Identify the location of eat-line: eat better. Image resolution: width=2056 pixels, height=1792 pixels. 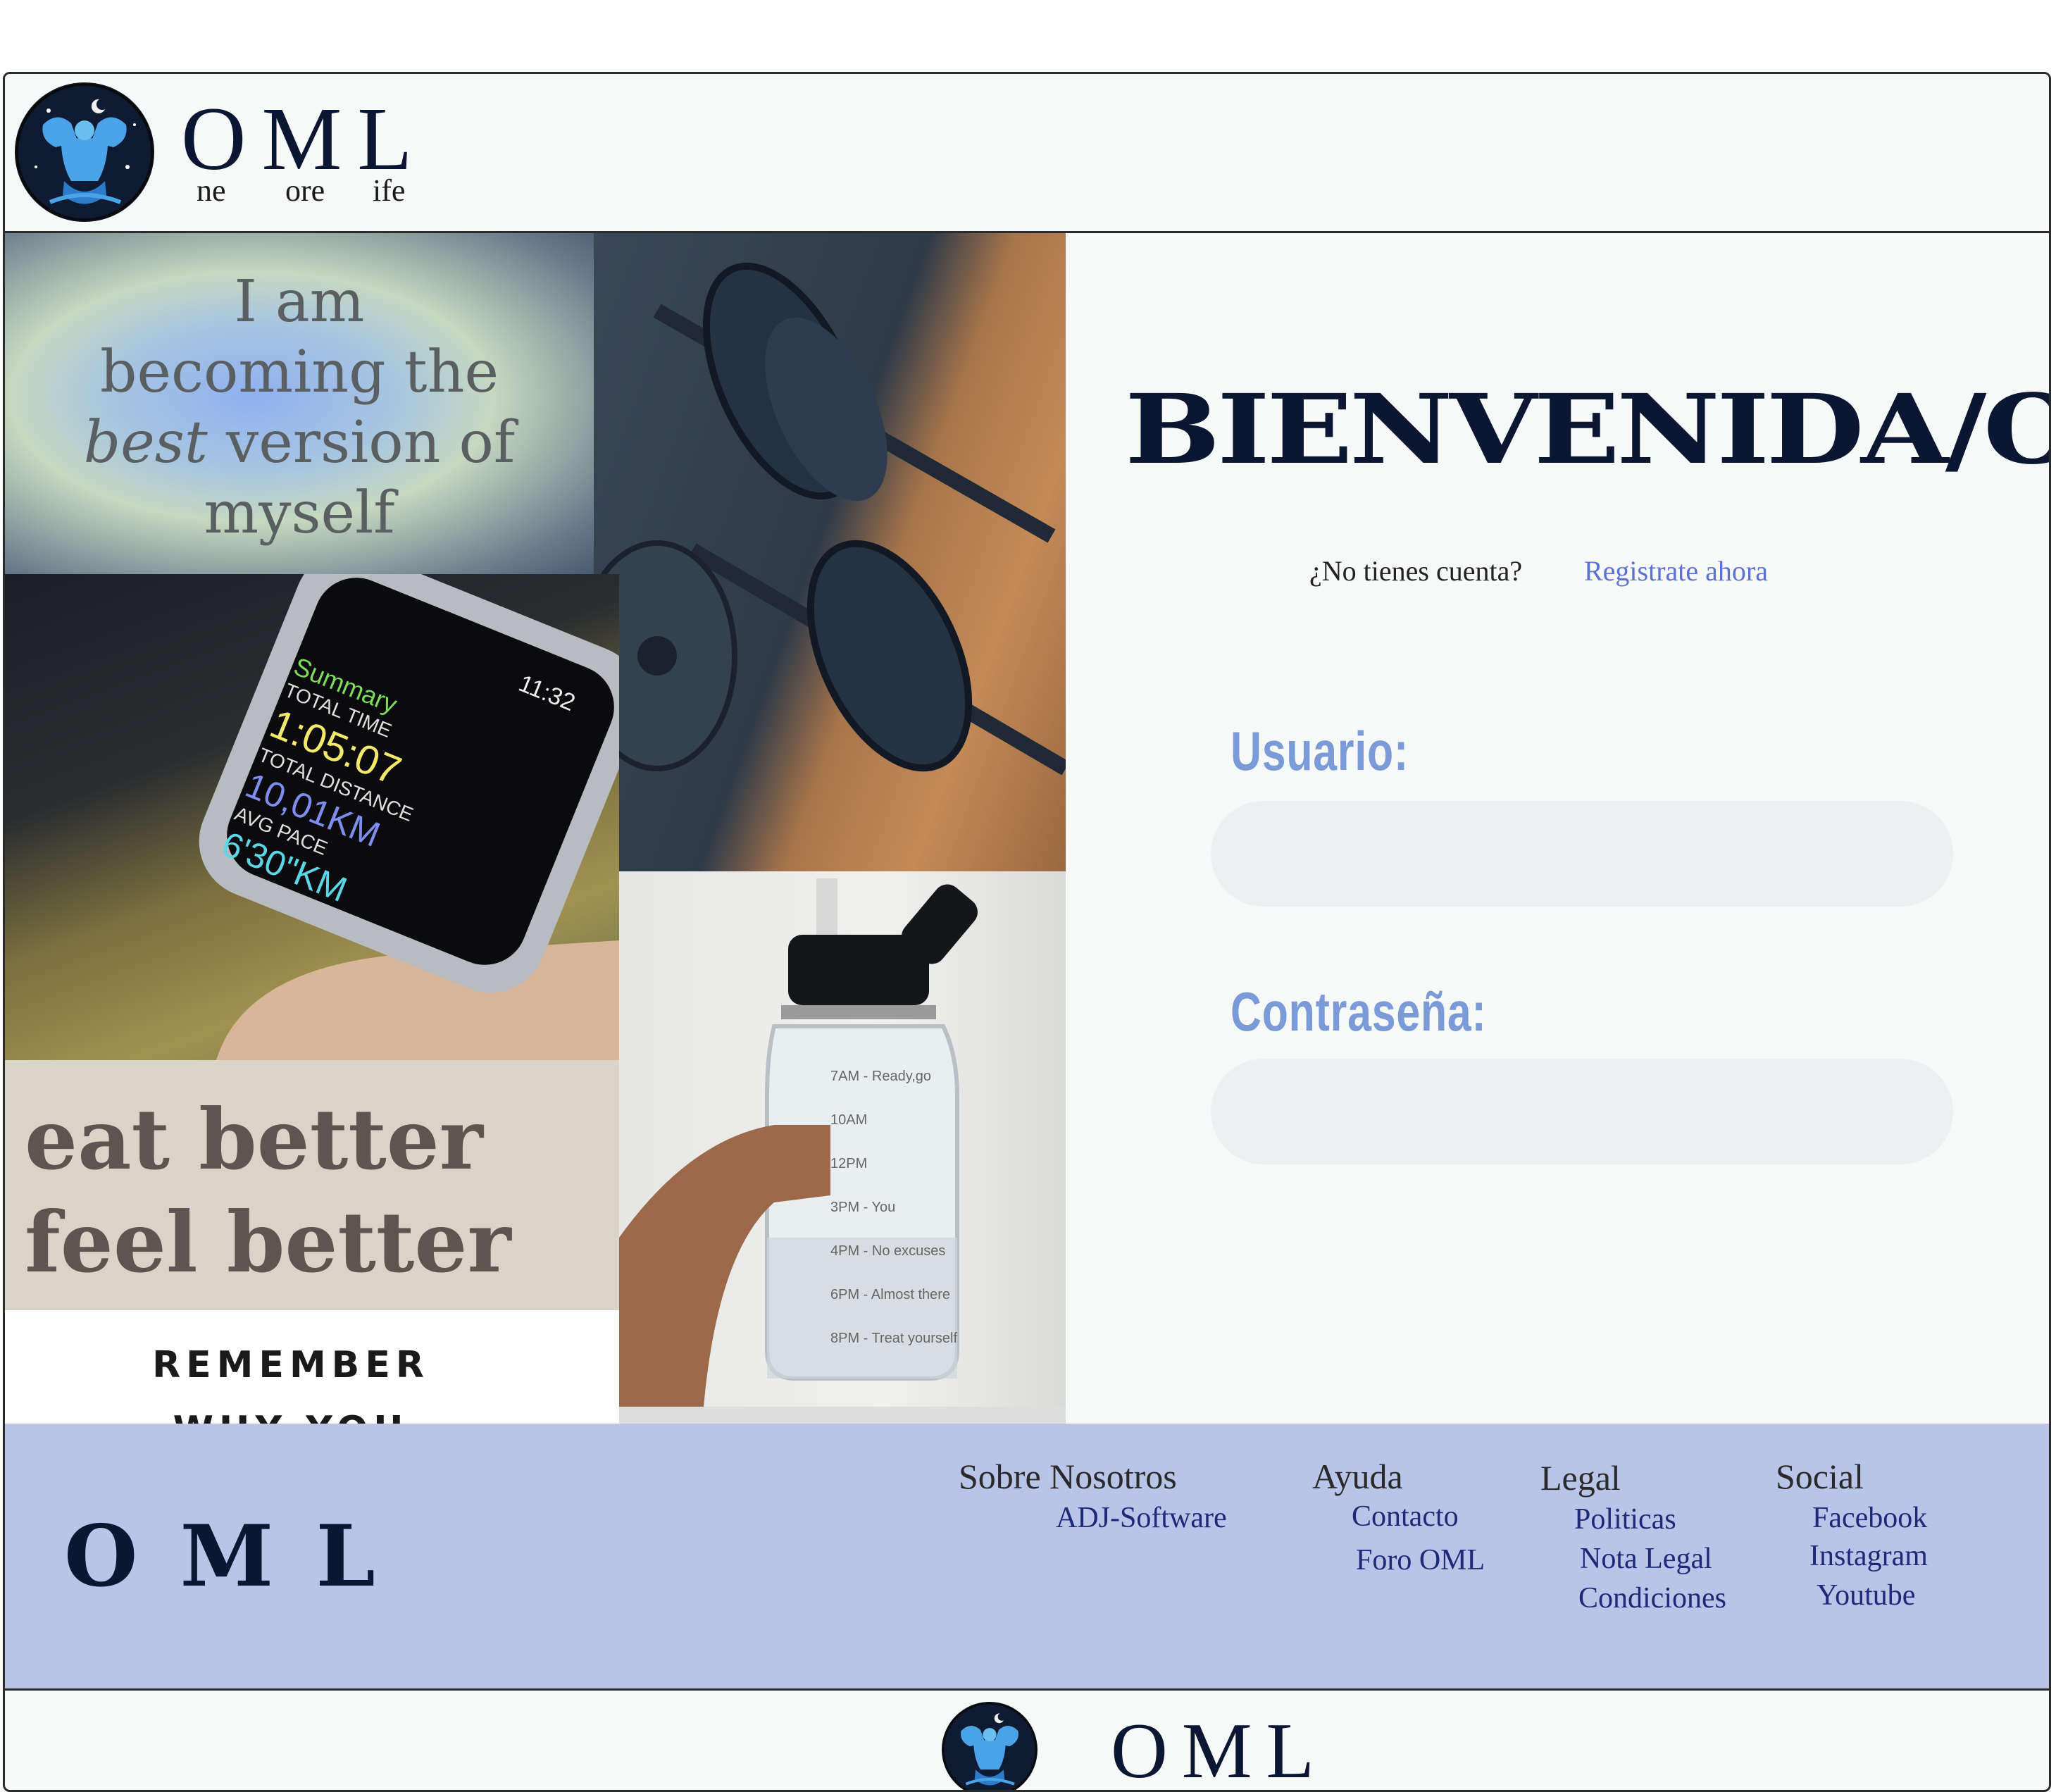
(254, 1139).